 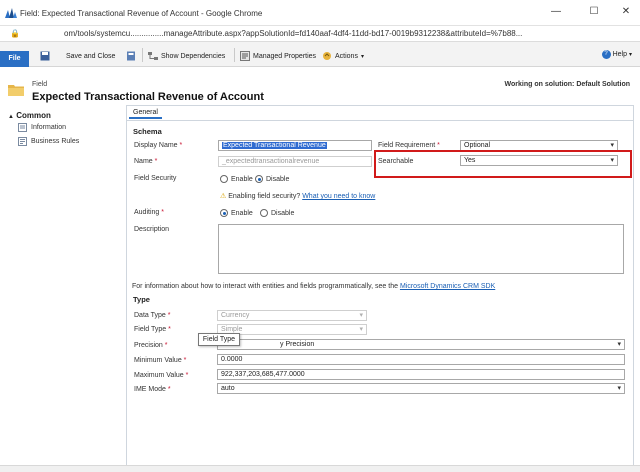 What do you see at coordinates (16, 90) in the screenshot?
I see `folder-icon` at bounding box center [16, 90].